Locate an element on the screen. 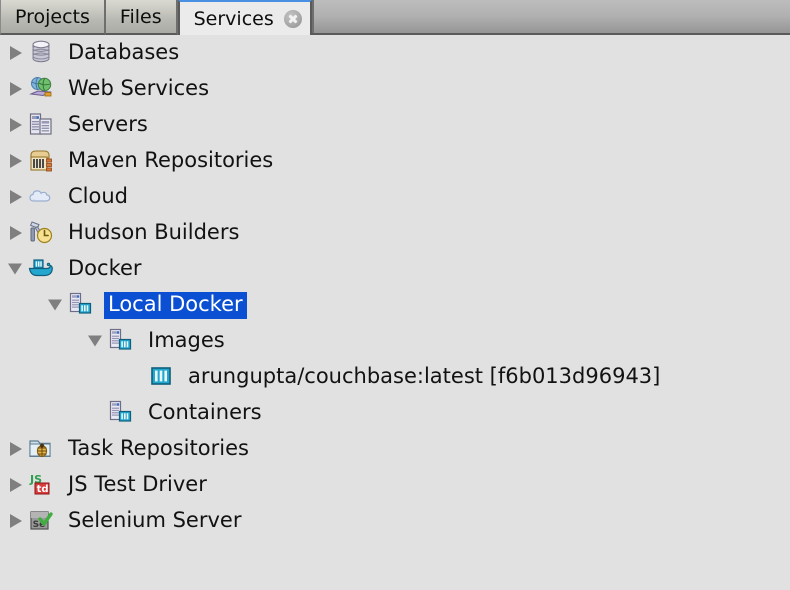 The height and width of the screenshot is (590, 790). hudson-icon is located at coordinates (42, 233).